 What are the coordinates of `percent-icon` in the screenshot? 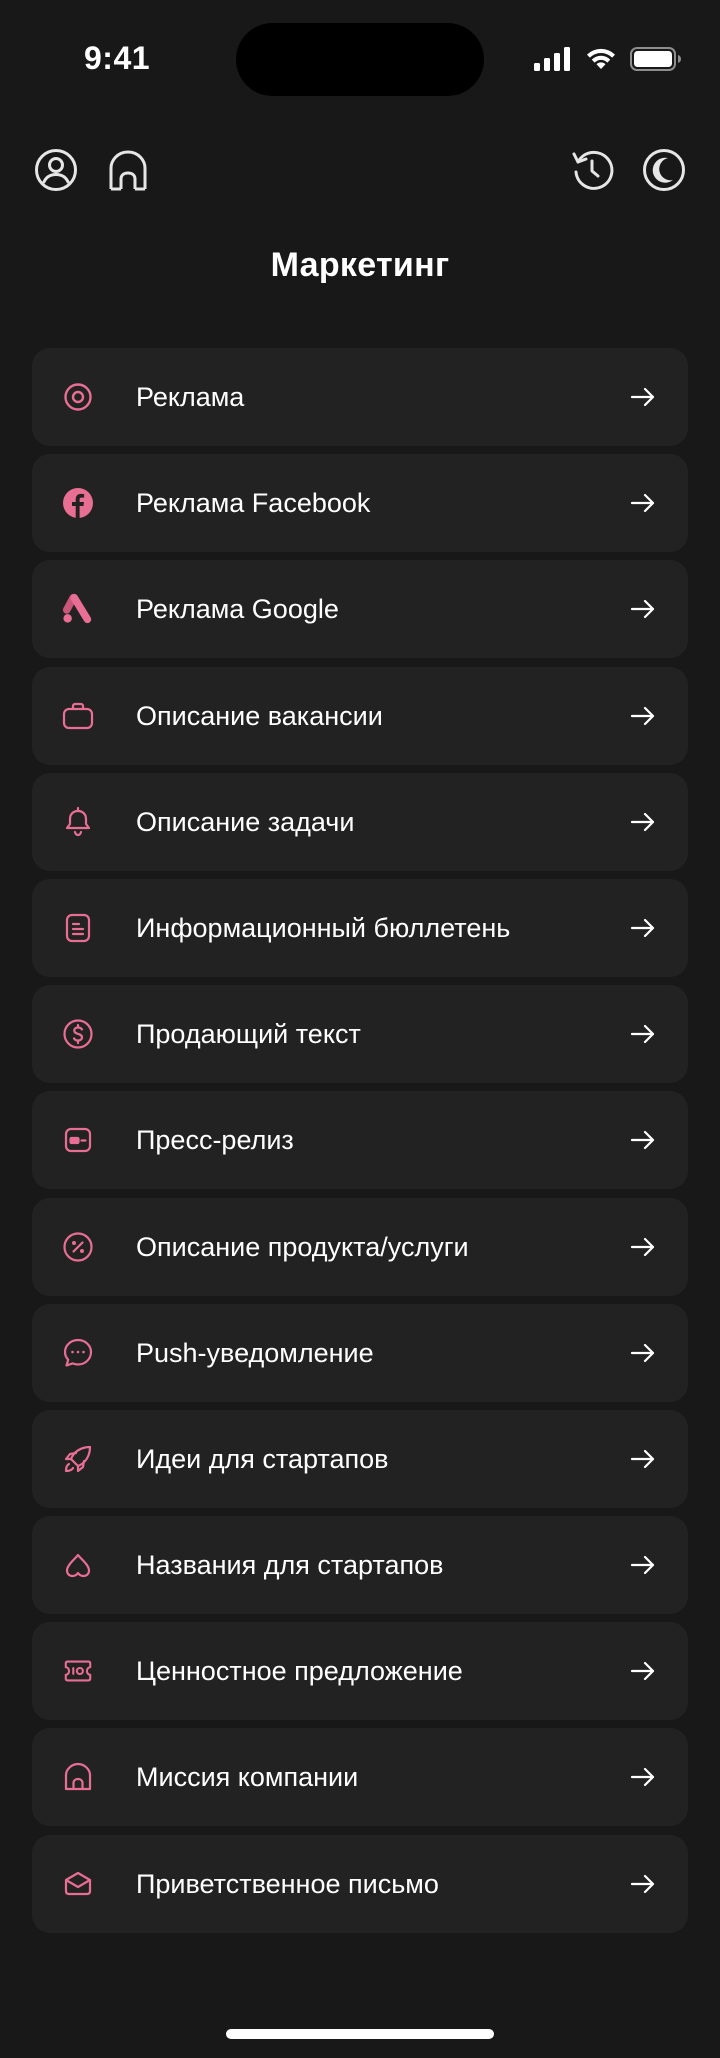 It's located at (78, 1247).